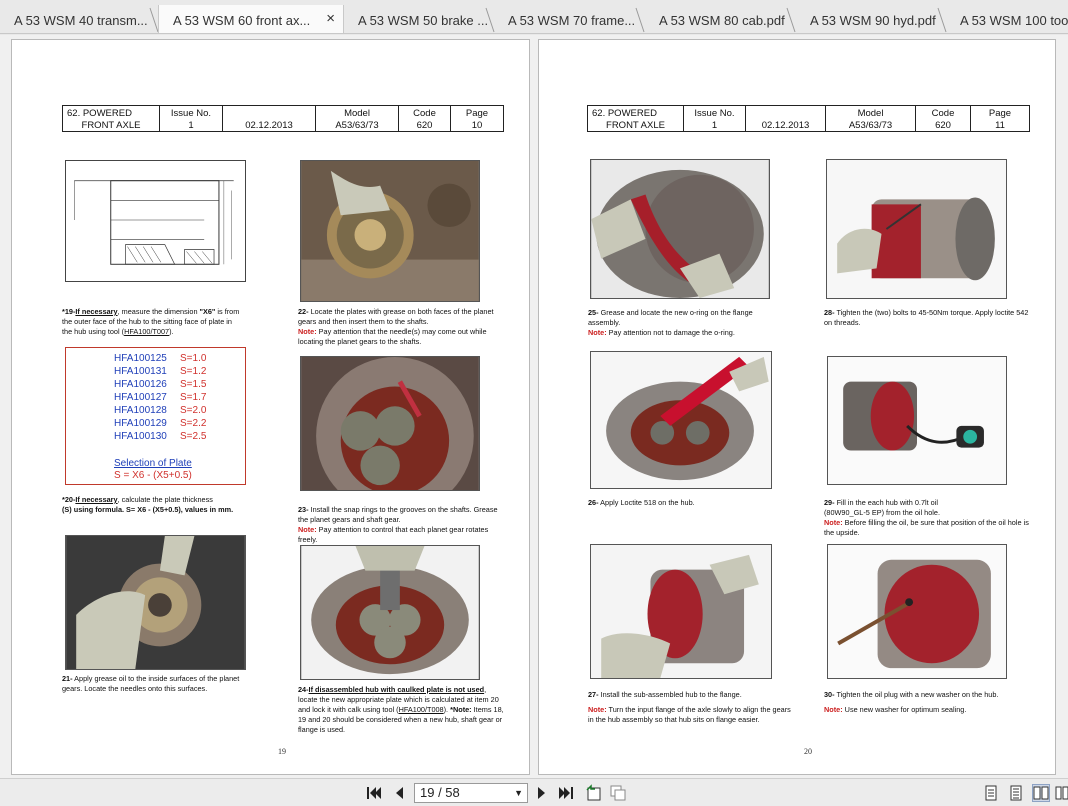  I want to click on plate-thickness: S=1.7, so click(193, 397).